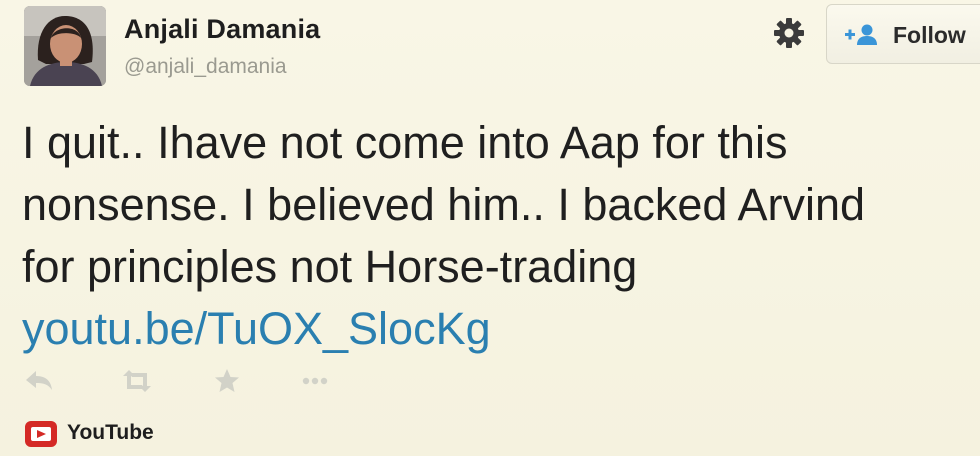  What do you see at coordinates (110, 433) in the screenshot?
I see `card-source-label: YouTube` at bounding box center [110, 433].